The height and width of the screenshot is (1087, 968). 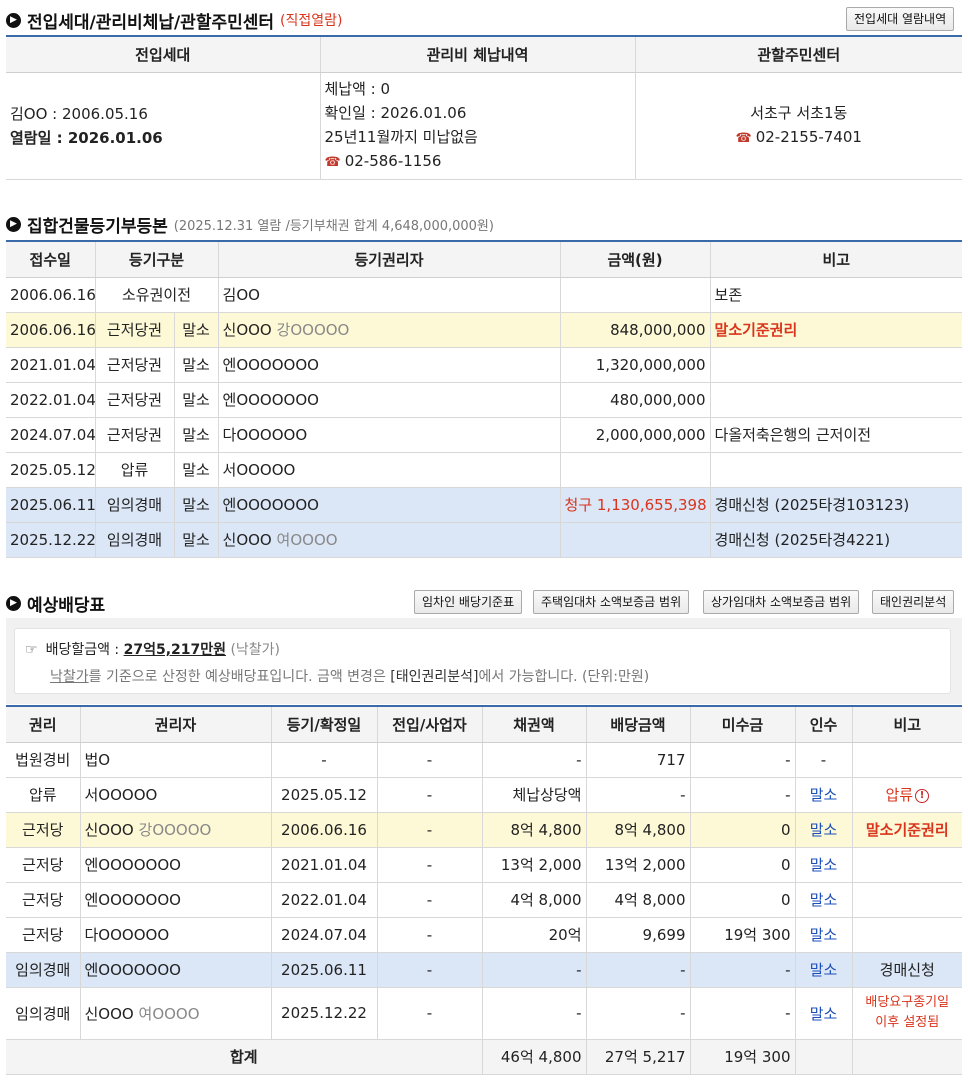 What do you see at coordinates (533, 970) in the screenshot?
I see `claim-cell: -` at bounding box center [533, 970].